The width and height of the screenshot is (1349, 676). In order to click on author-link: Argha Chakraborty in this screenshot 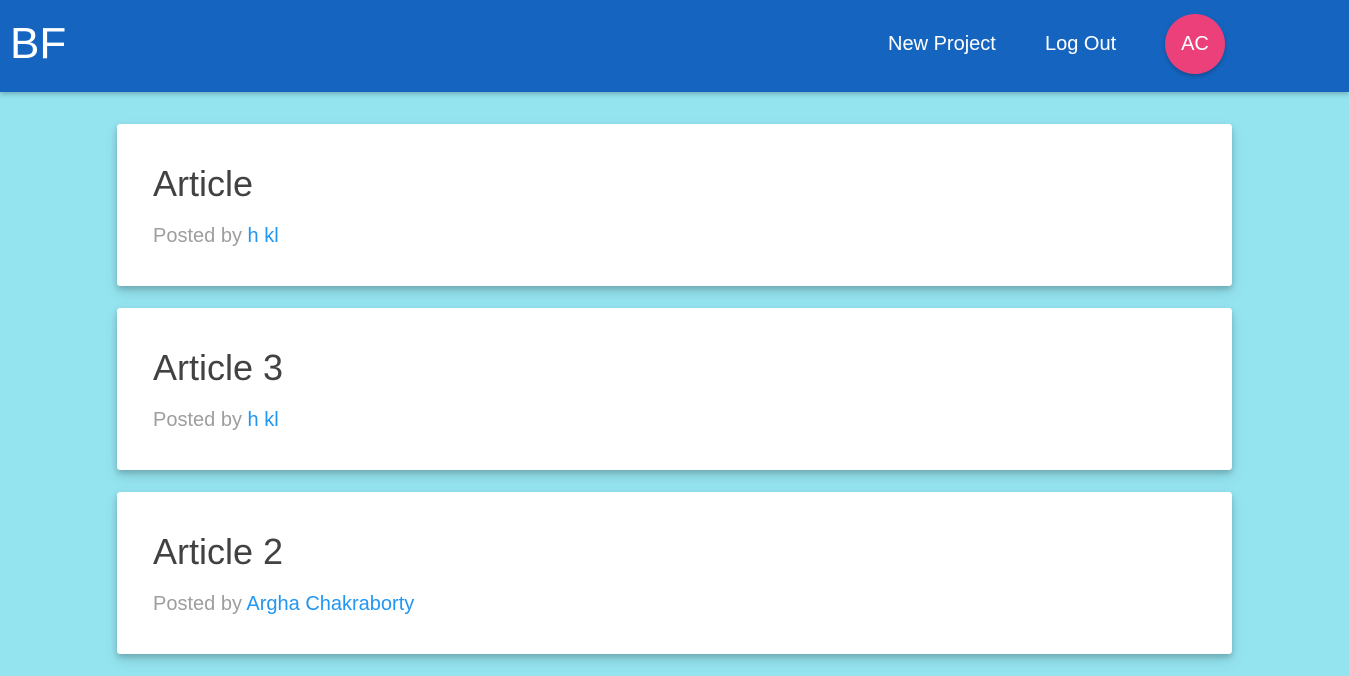, I will do `click(330, 604)`.